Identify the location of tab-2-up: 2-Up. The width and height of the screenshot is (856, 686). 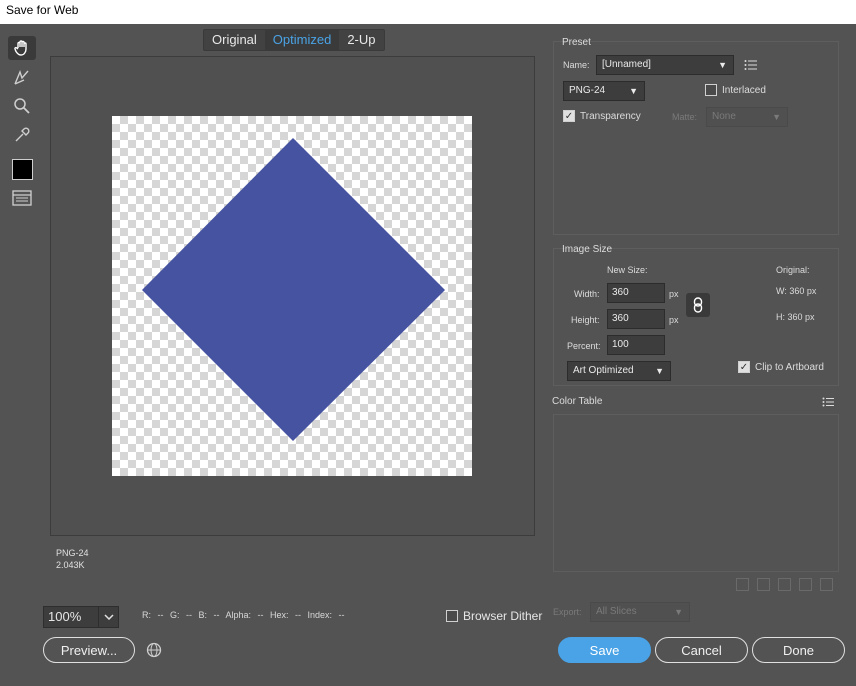
(361, 40).